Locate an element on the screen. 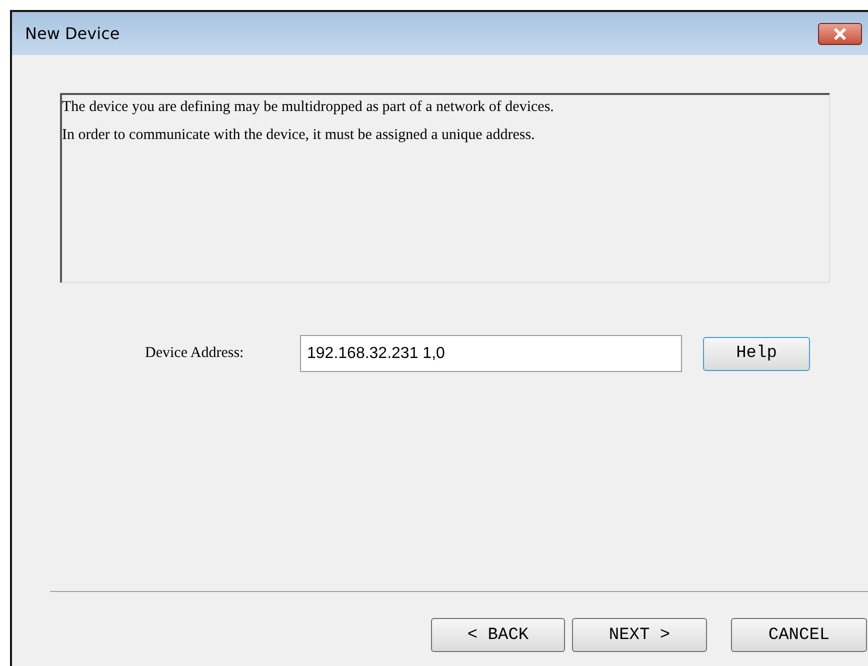 This screenshot has width=868, height=666. help-button: Help is located at coordinates (756, 353).